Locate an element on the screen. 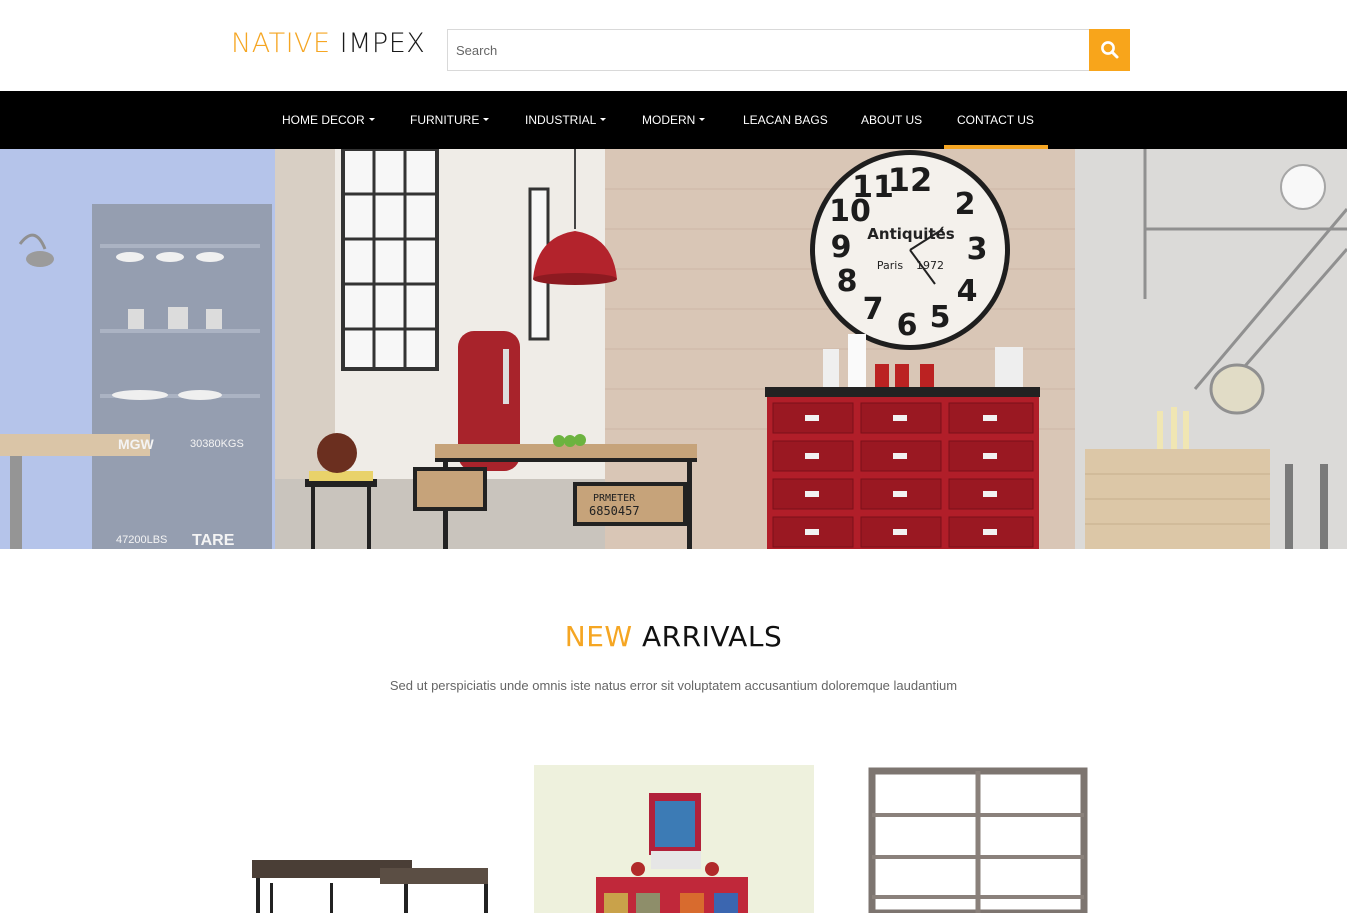 This screenshot has height=913, width=1347. svg-text: 7 is located at coordinates (873, 309).